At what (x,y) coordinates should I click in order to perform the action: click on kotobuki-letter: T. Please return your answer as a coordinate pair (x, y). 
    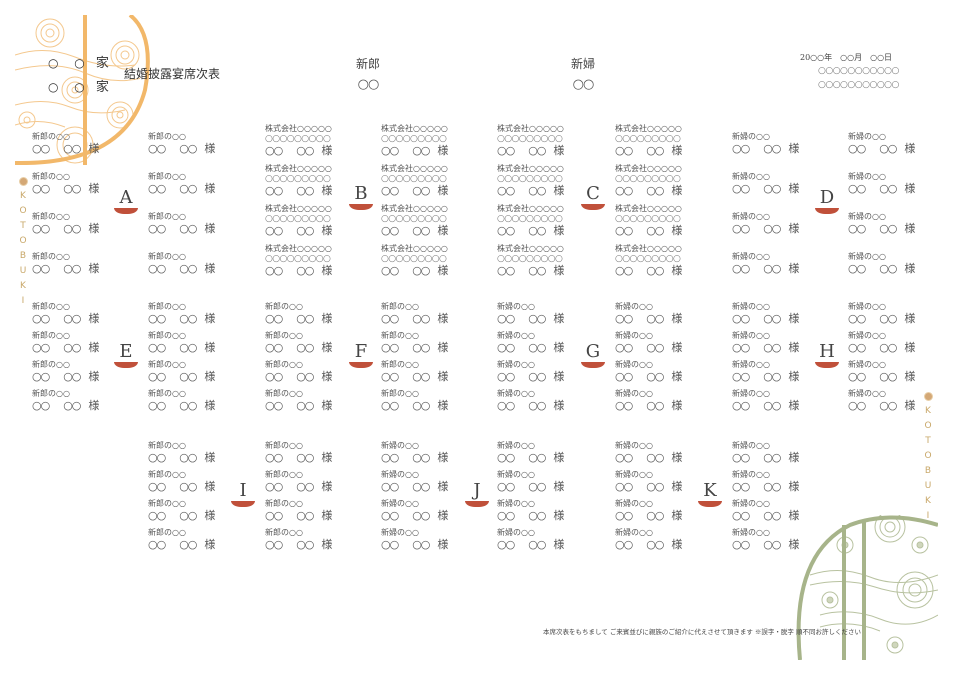
    Looking at the image, I should click on (23, 226).